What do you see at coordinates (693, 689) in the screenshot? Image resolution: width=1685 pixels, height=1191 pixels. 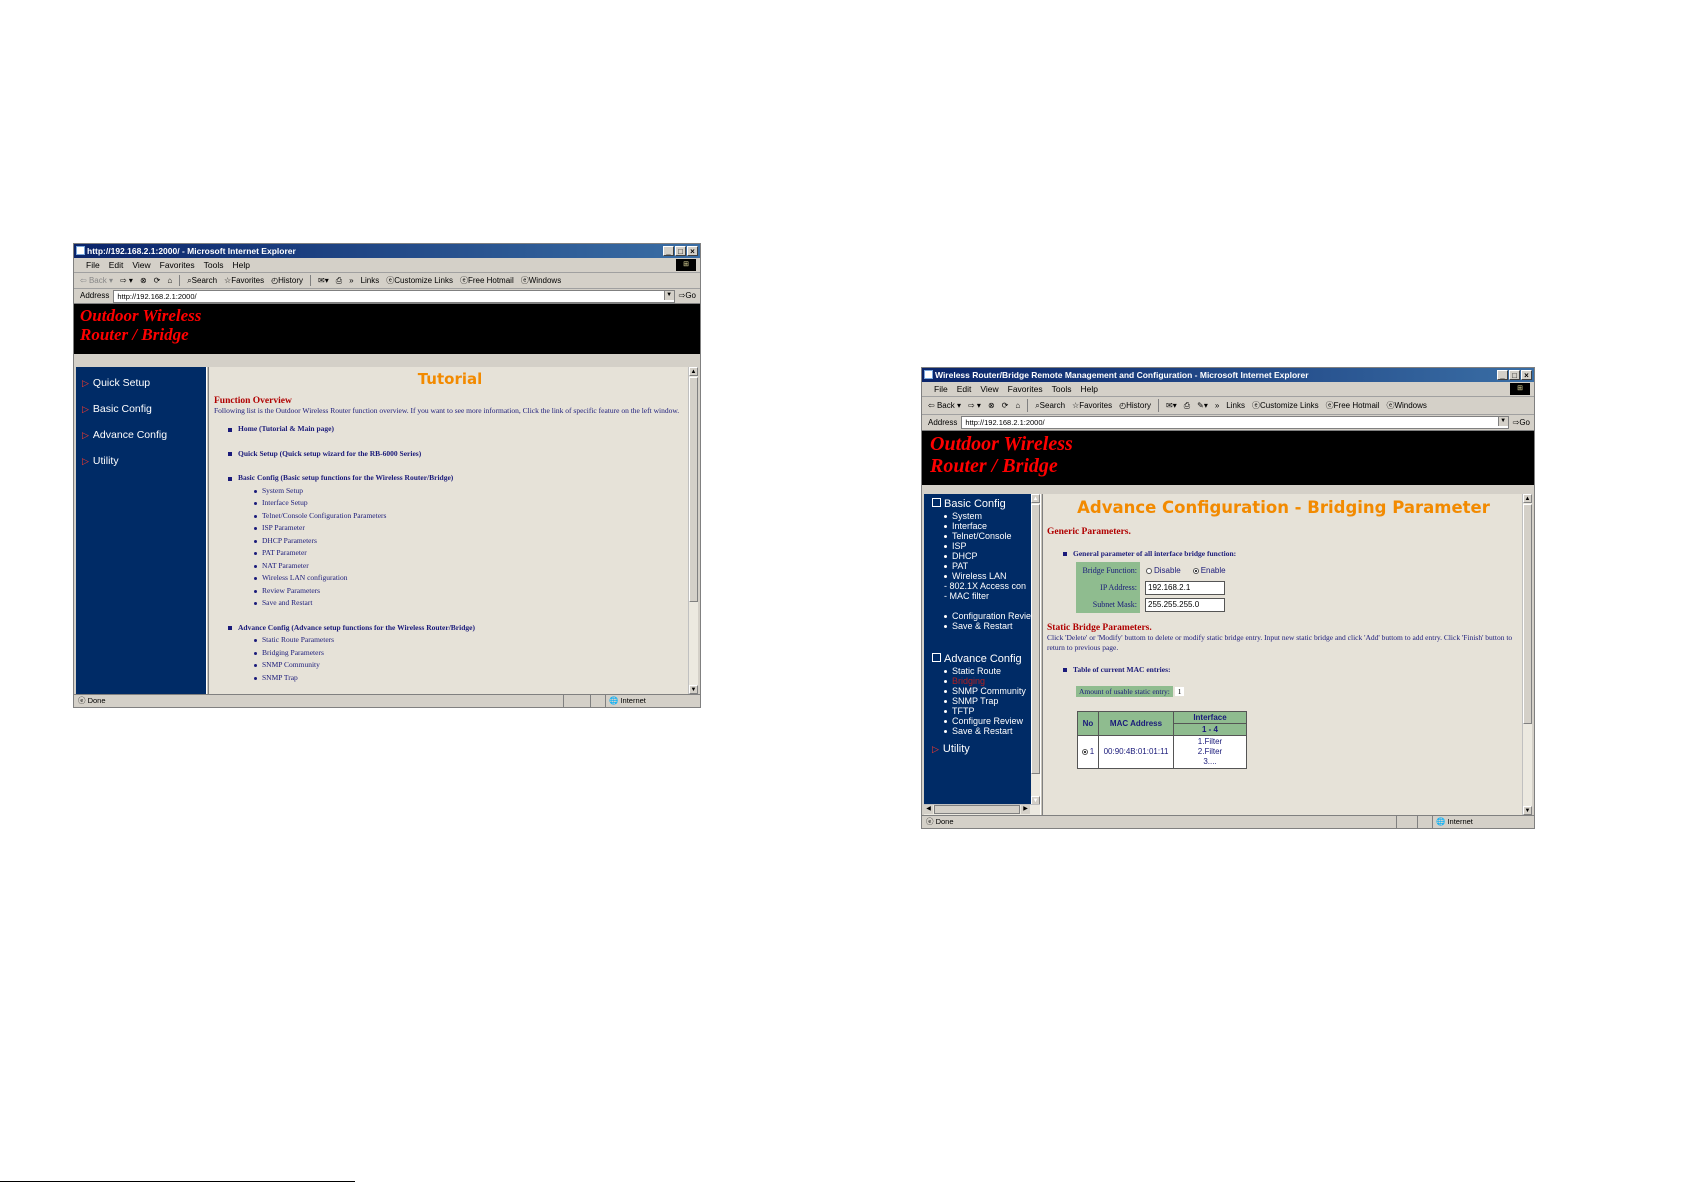 I see `scroll-down-icon: ▼` at bounding box center [693, 689].